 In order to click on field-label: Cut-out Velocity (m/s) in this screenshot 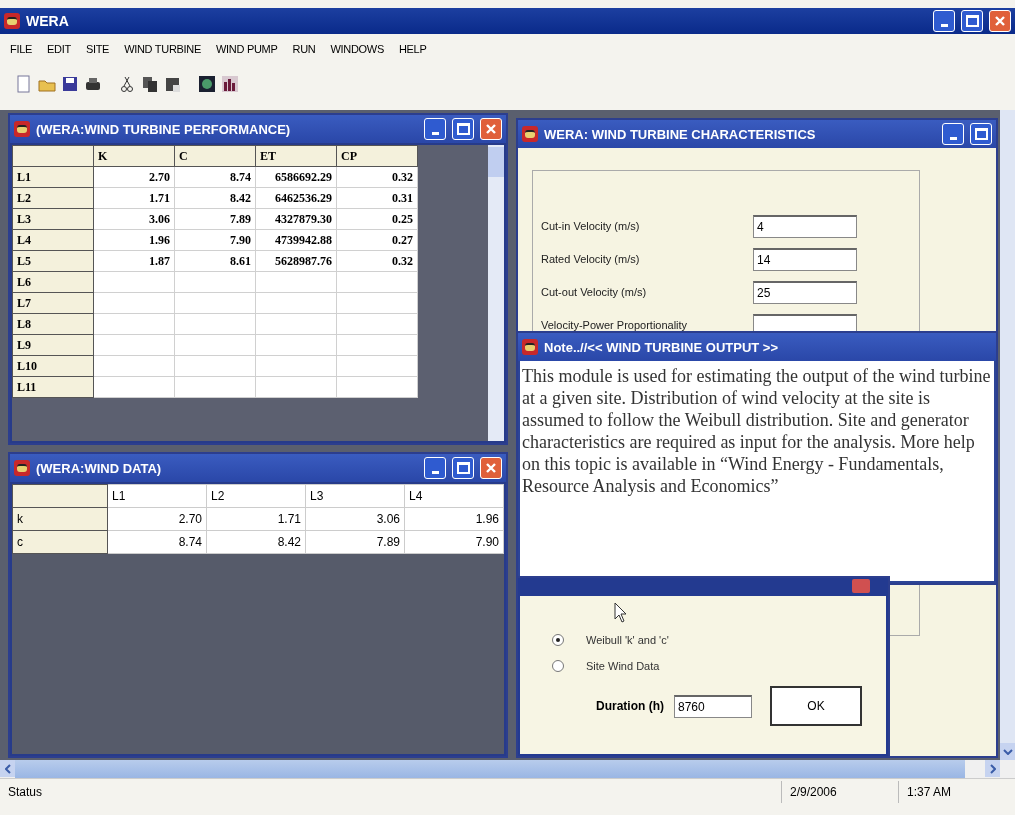, I will do `click(594, 292)`.